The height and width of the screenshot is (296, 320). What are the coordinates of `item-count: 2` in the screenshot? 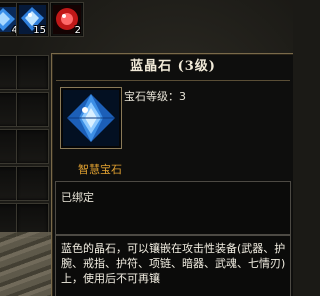 It's located at (77, 30).